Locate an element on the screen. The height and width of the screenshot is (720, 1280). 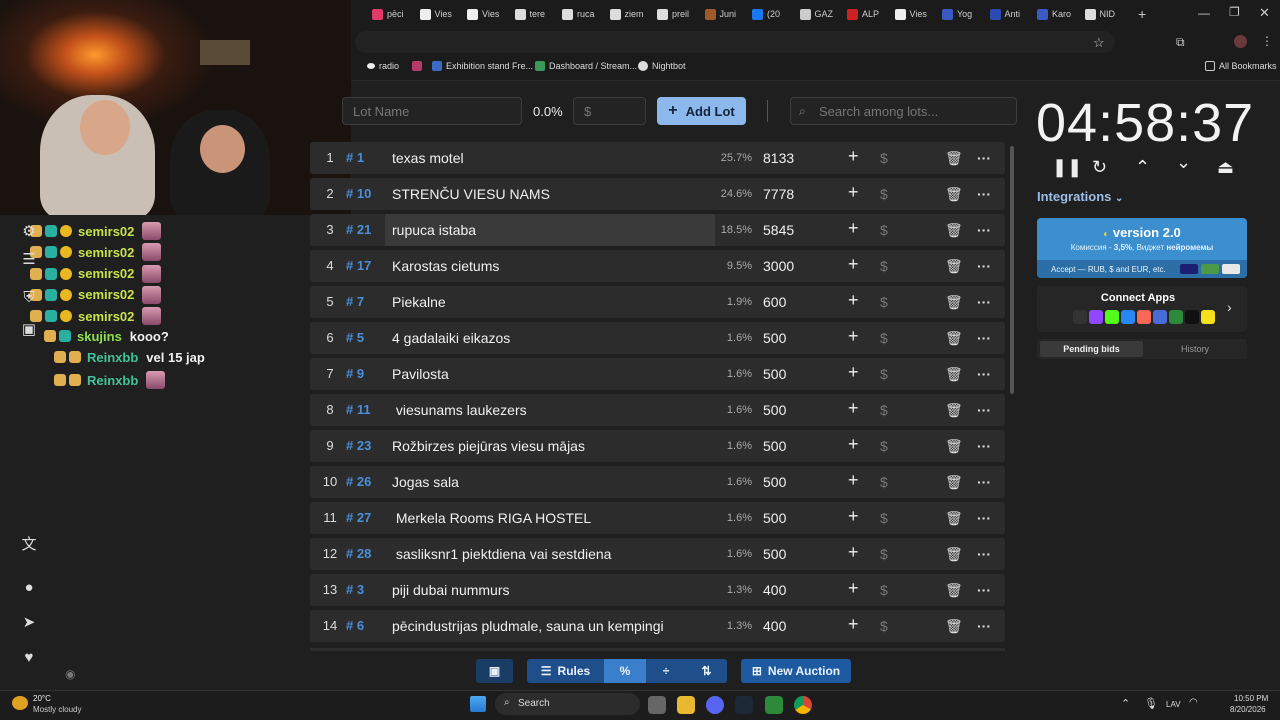
settings-gear-icon: ⚙ is located at coordinates (29, 231).